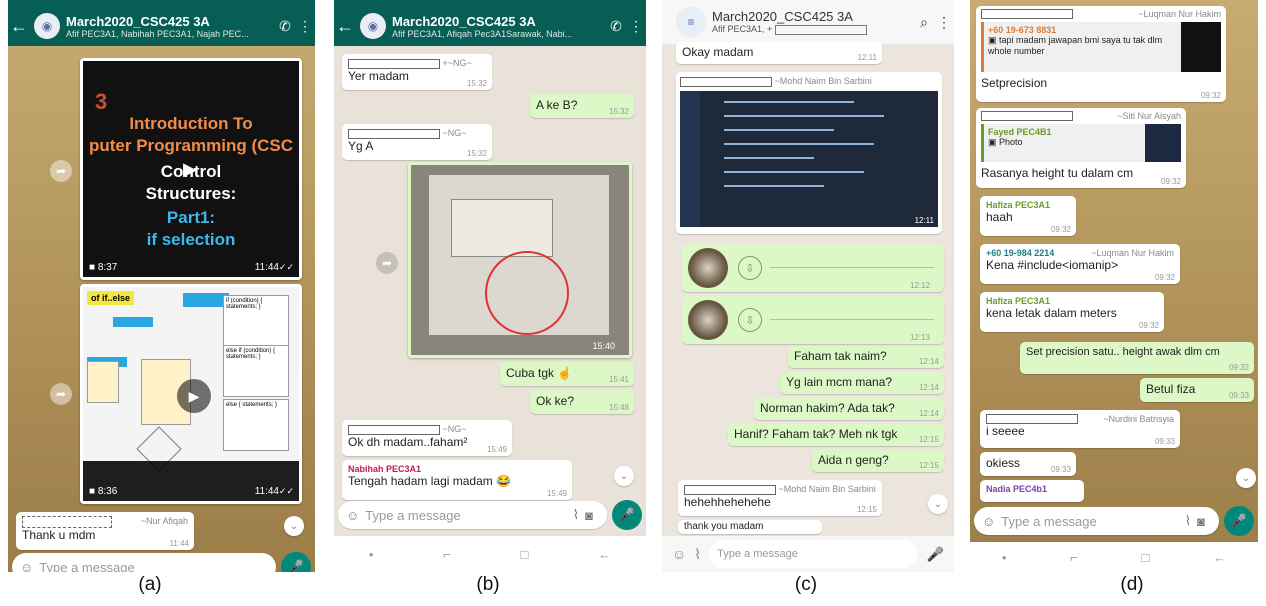  What do you see at coordinates (809, 153) in the screenshot?
I see `image-message: ~Mohd Naim Bin Sarbini 12:11` at bounding box center [809, 153].